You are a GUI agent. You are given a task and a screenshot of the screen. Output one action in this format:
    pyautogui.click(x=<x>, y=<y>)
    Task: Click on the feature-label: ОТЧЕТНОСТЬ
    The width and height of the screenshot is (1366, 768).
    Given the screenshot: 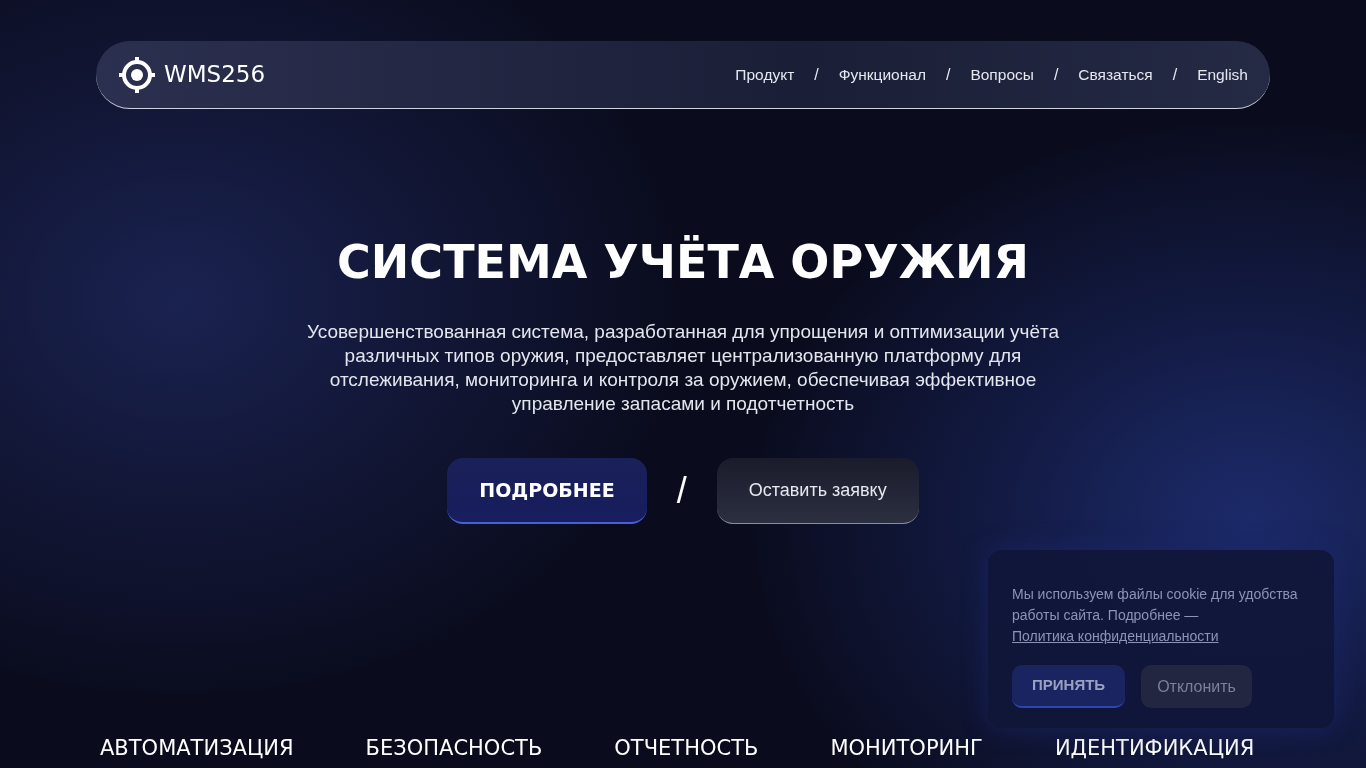 What is the action you would take?
    pyautogui.click(x=686, y=748)
    